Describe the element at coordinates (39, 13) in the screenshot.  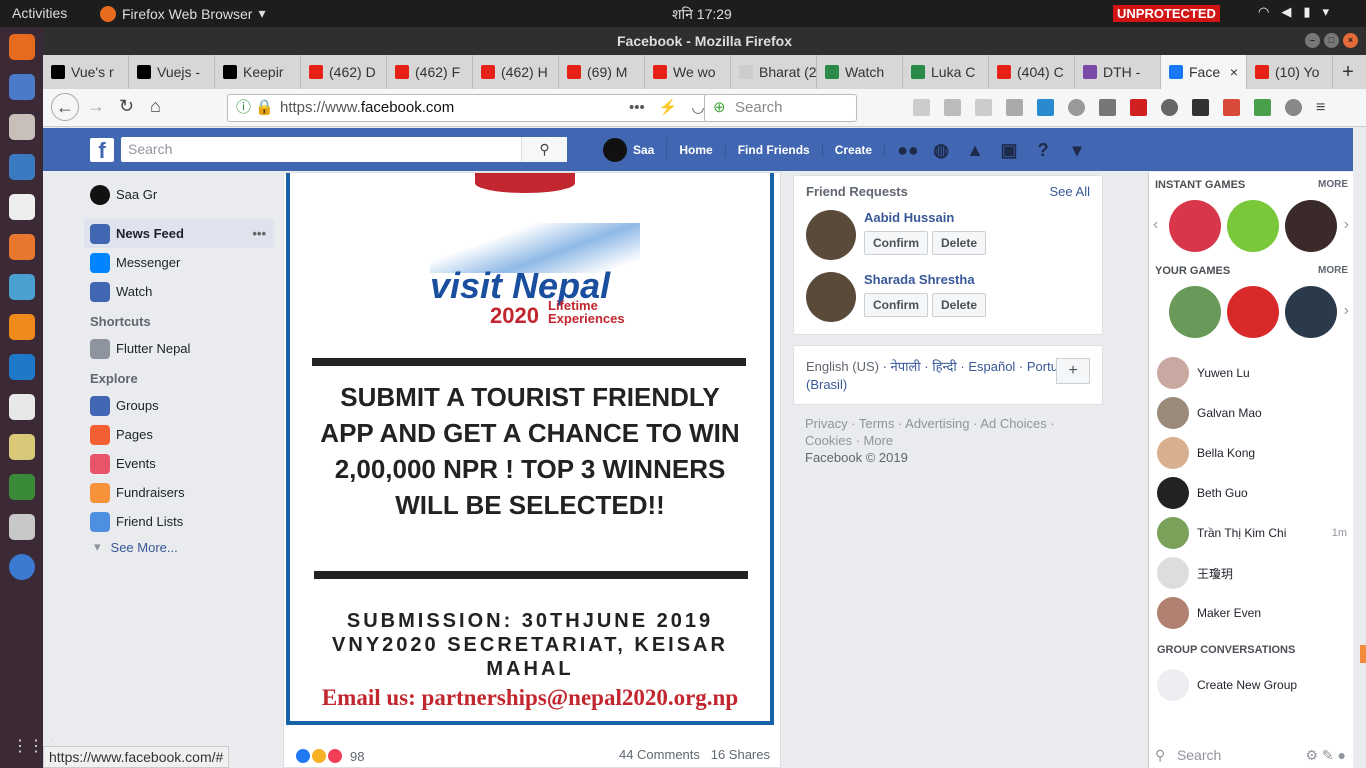
I see `activities-button: Activities` at that location.